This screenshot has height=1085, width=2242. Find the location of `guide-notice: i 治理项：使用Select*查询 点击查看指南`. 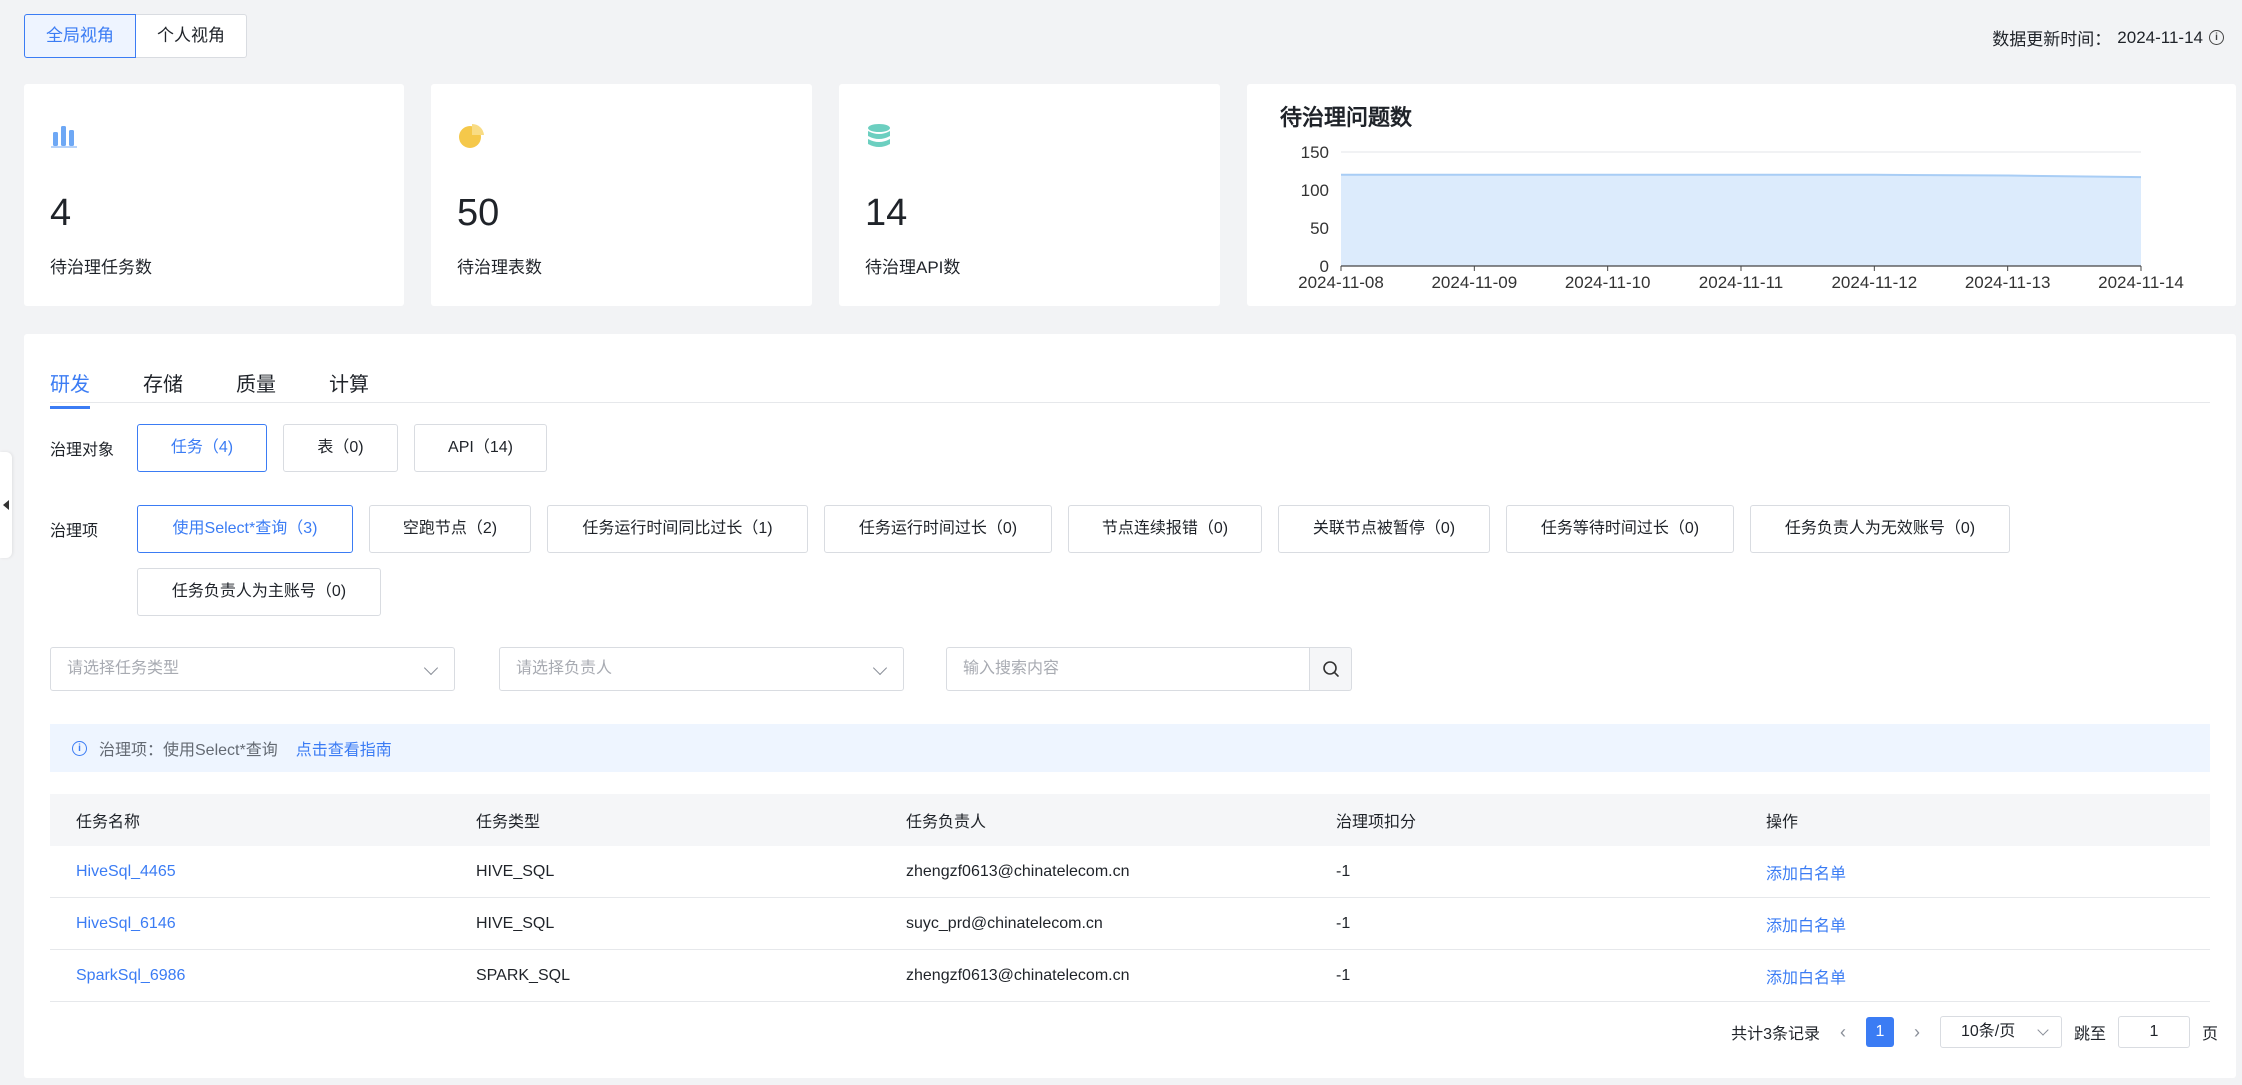

guide-notice: i 治理项：使用Select*查询 点击查看指南 is located at coordinates (1130, 748).